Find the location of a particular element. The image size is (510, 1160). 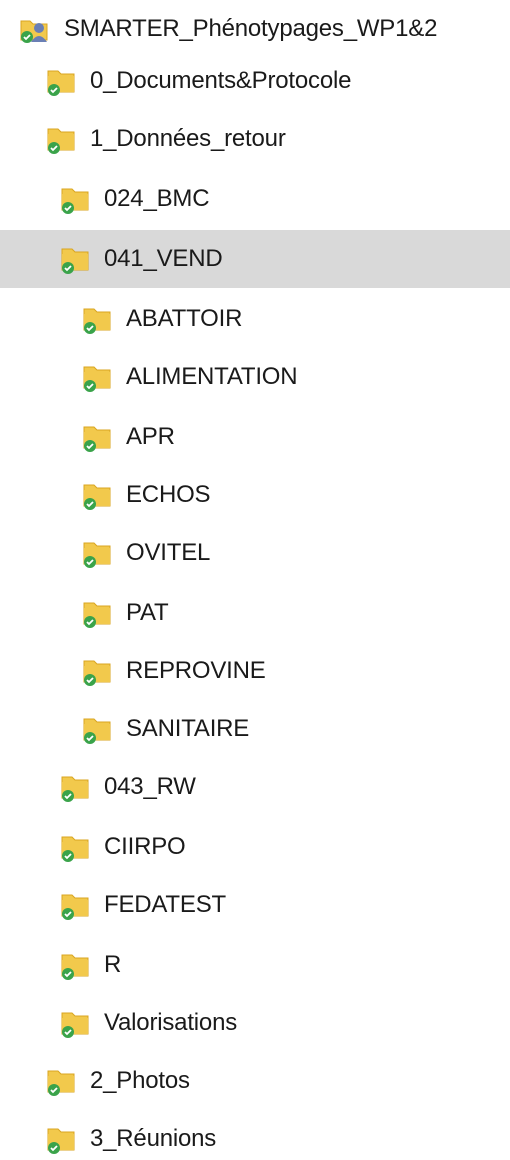

tree-item-label: FEDATEST is located at coordinates (165, 904).